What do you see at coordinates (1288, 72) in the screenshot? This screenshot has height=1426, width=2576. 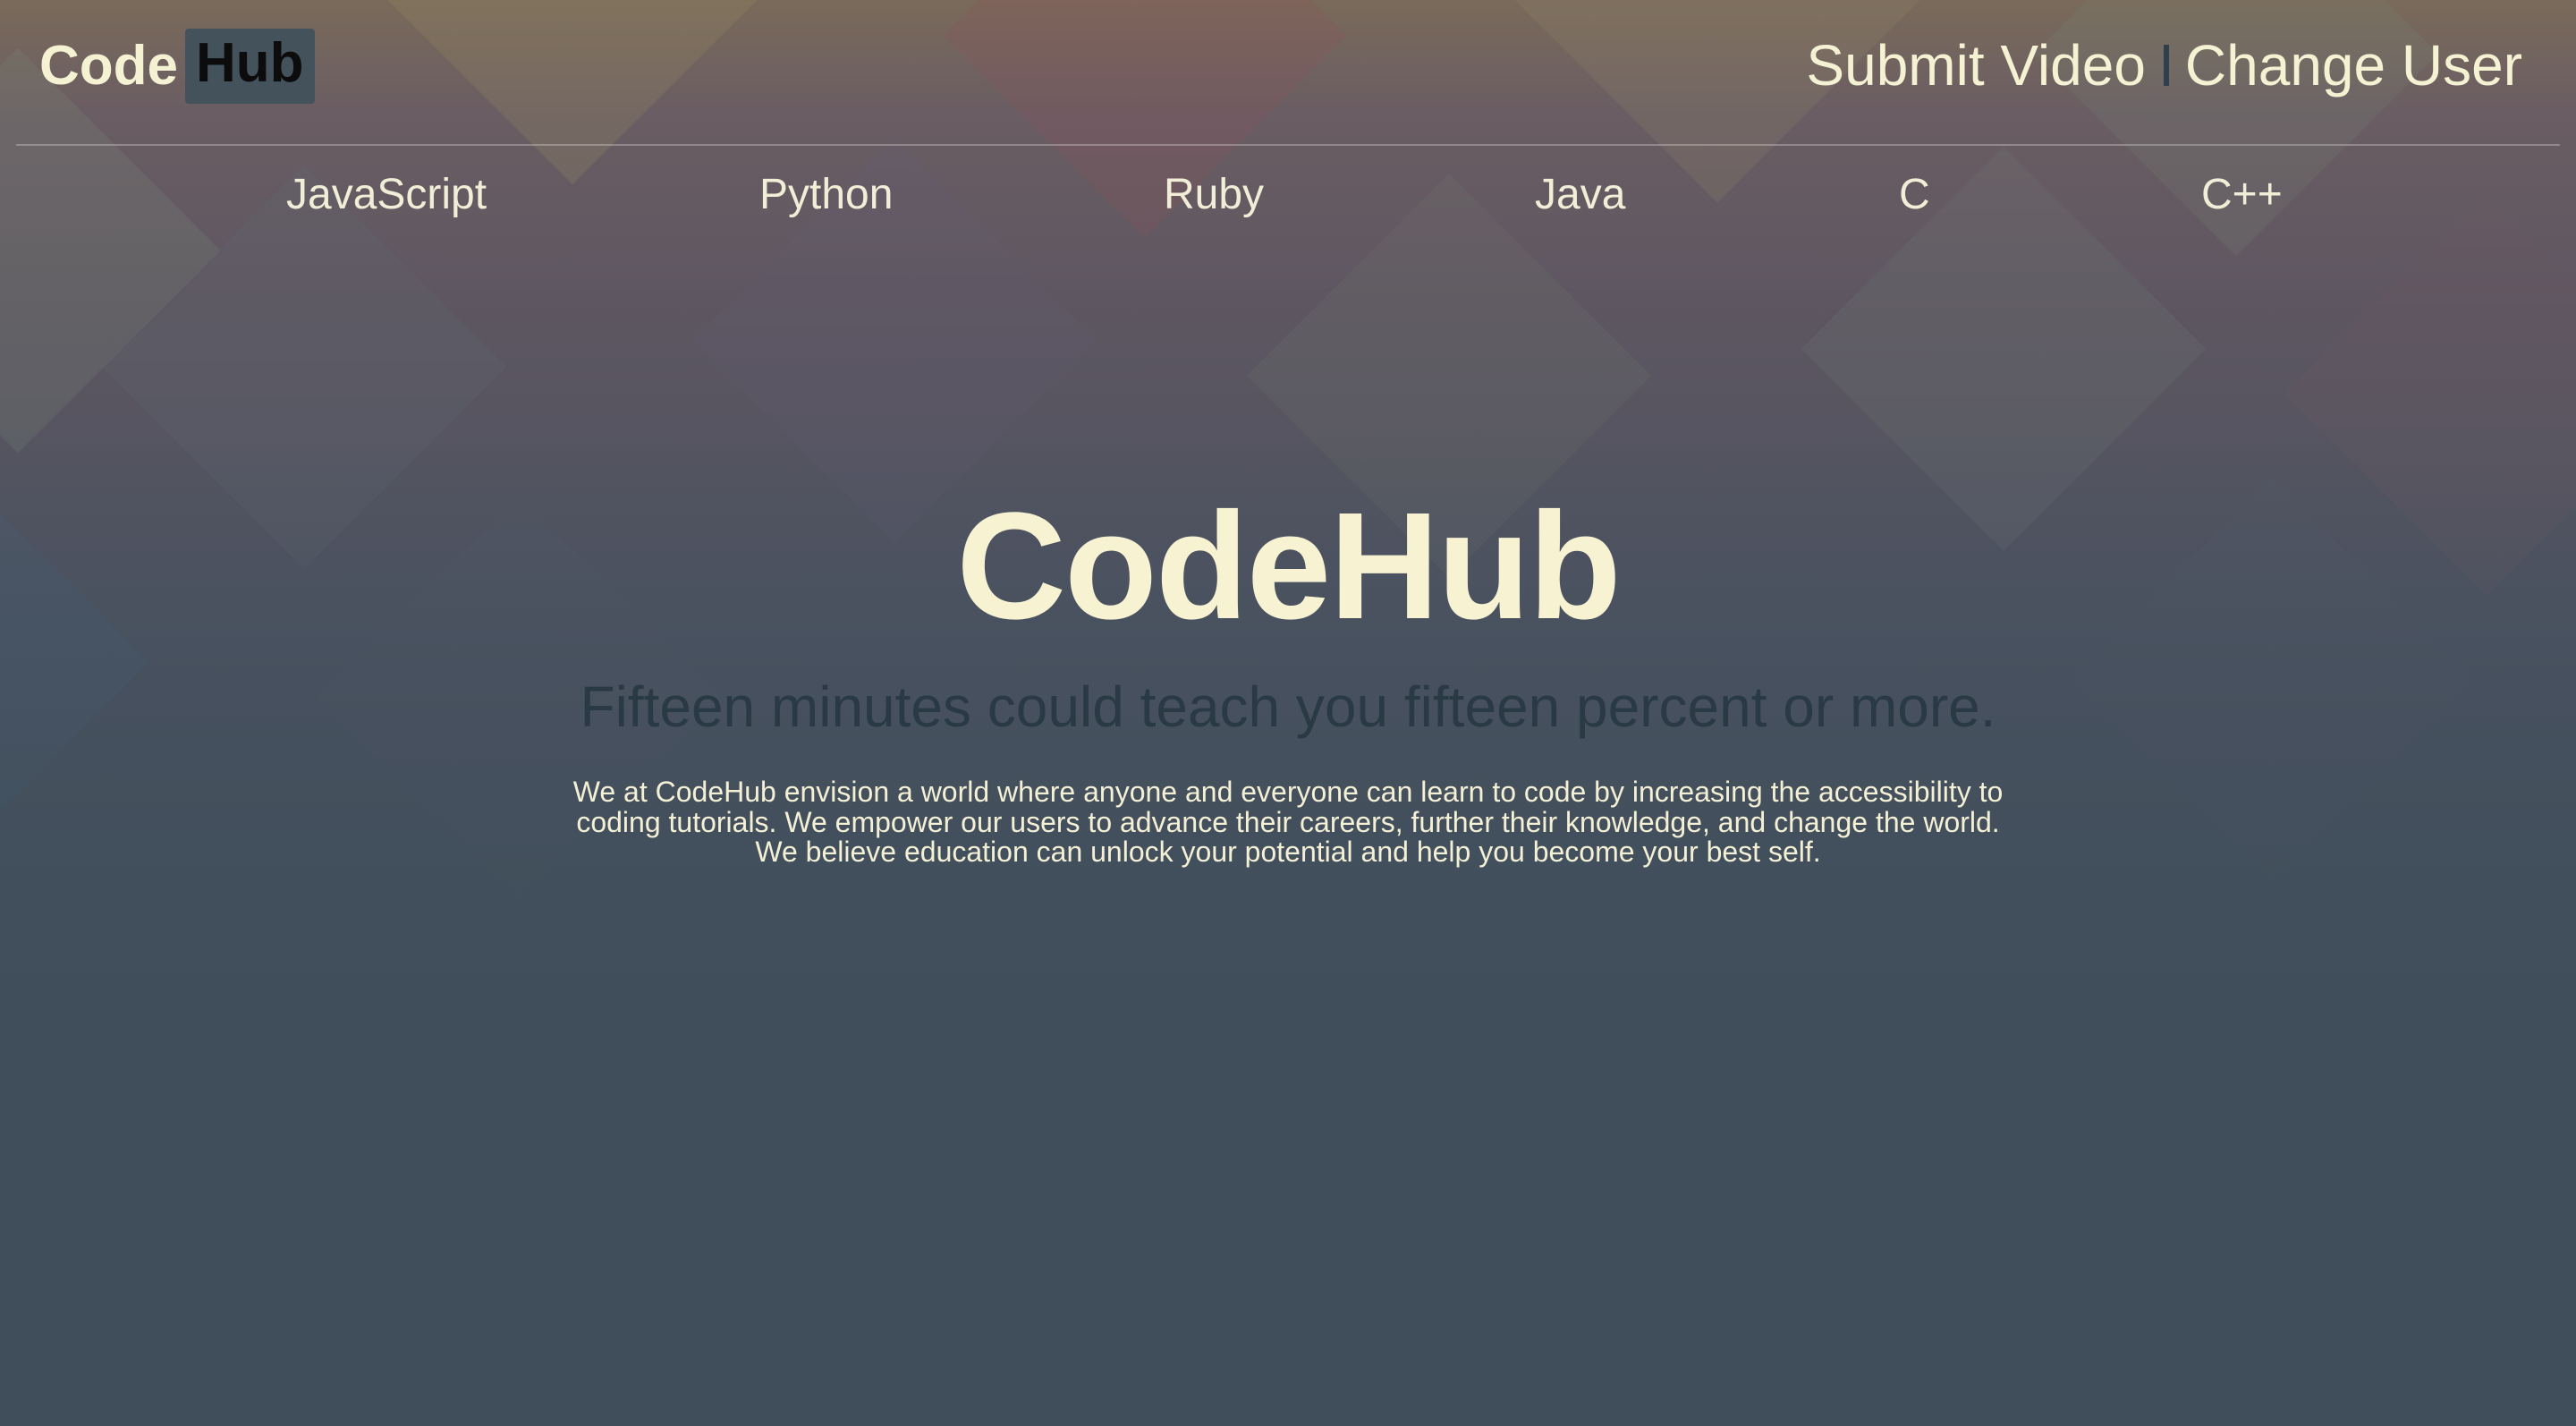 I see `top-header: Code Hub Submit Video Change User` at bounding box center [1288, 72].